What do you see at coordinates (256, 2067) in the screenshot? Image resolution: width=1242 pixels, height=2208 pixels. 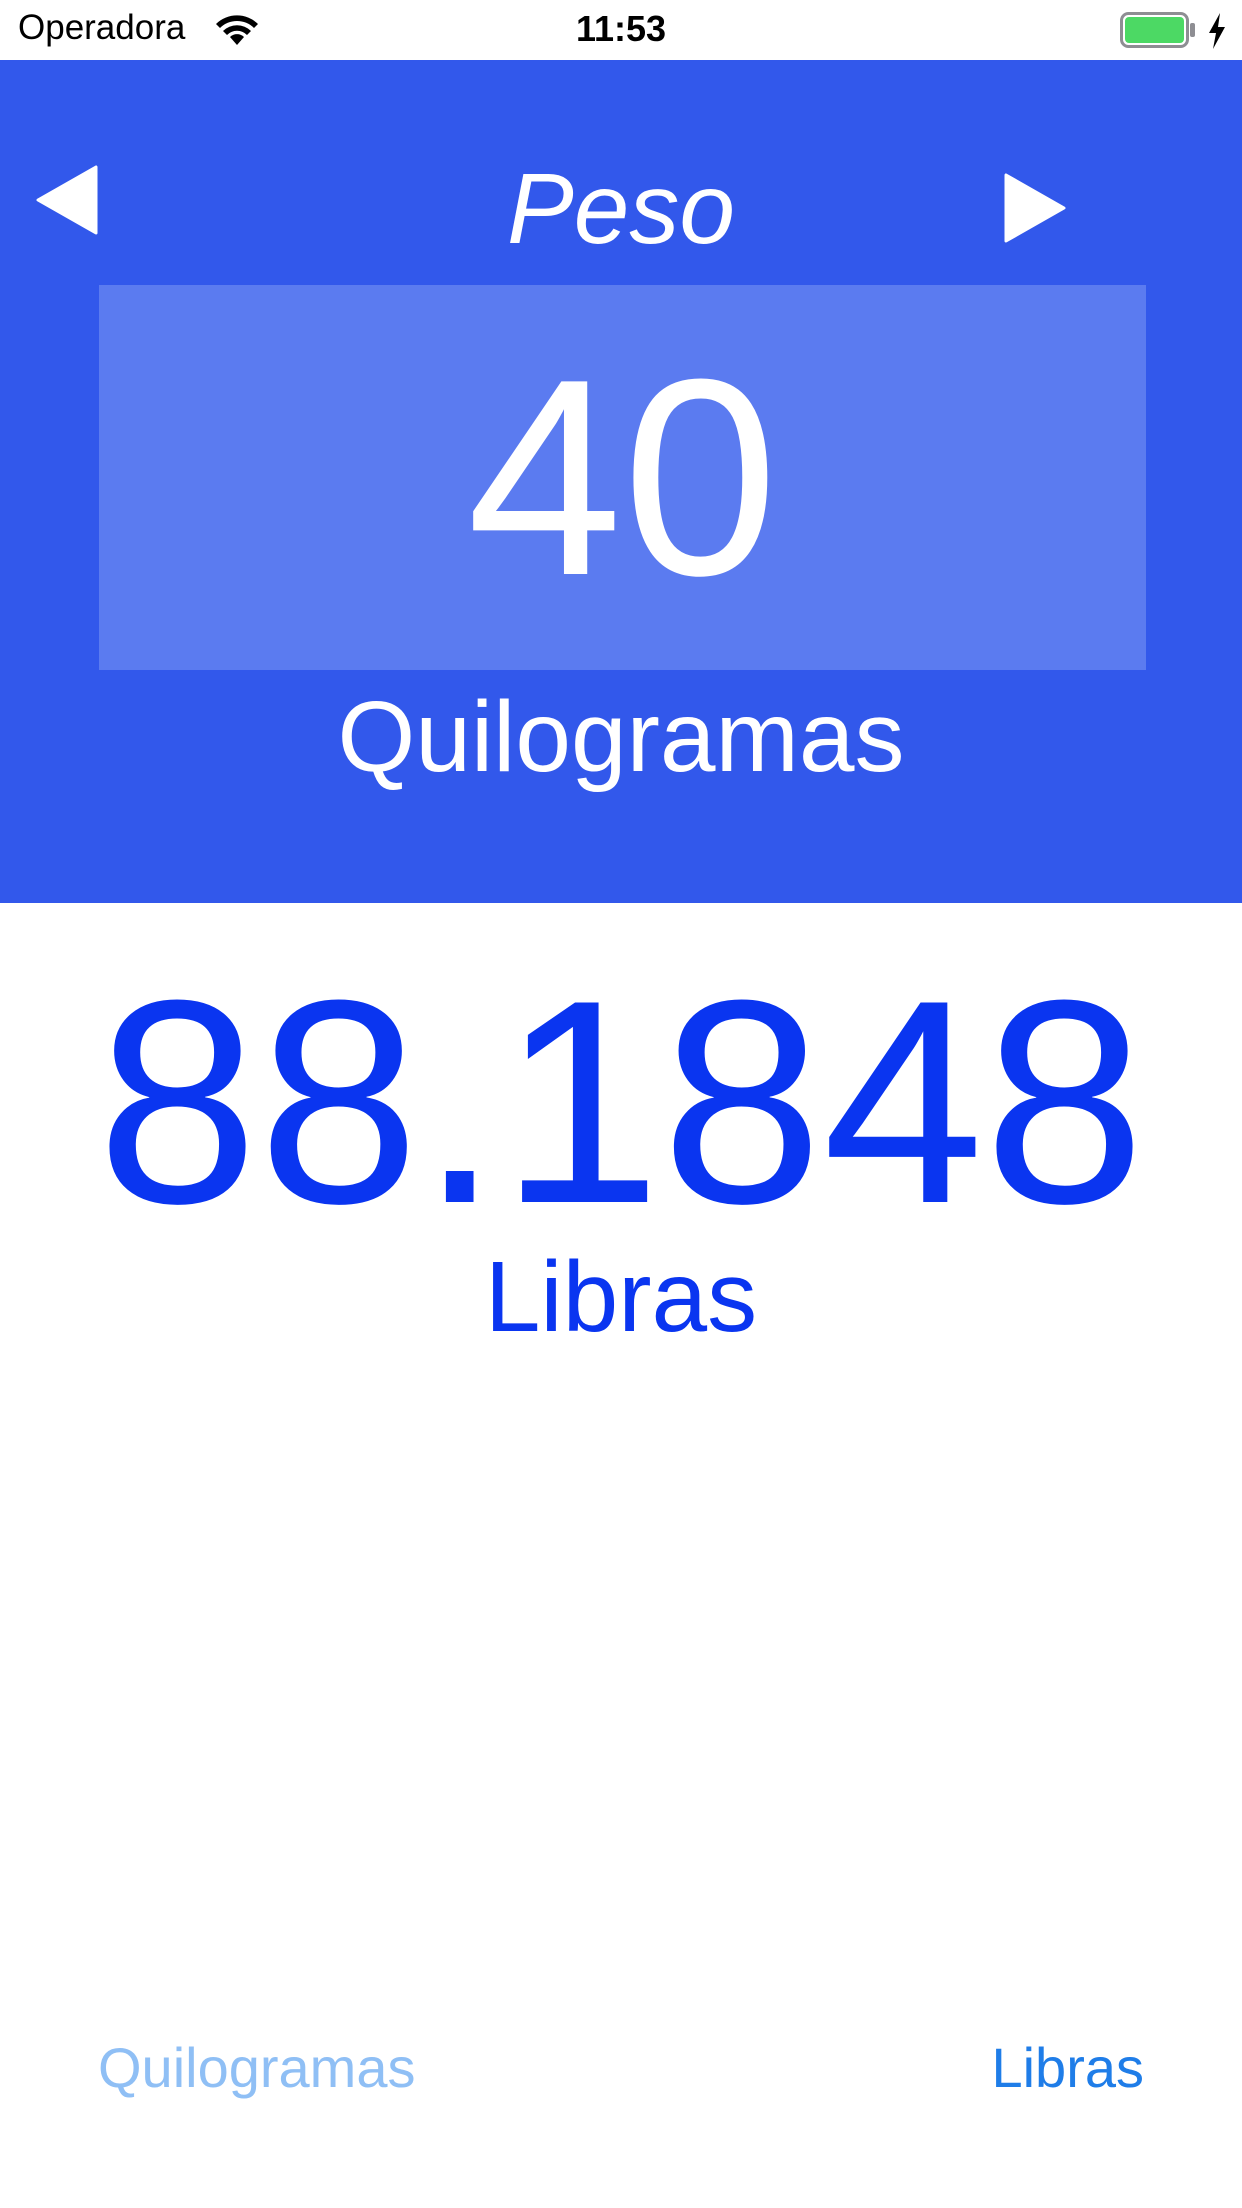 I see `unit-option-quilogramas: Quilogramas` at bounding box center [256, 2067].